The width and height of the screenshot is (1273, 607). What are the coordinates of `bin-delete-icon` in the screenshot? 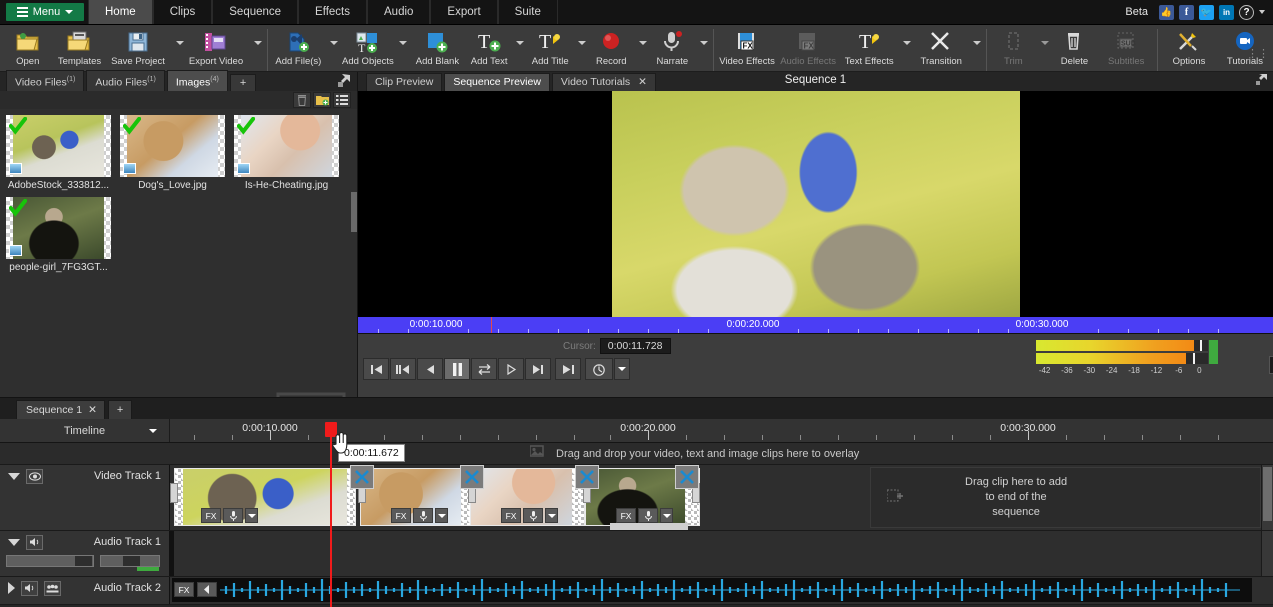 It's located at (302, 100).